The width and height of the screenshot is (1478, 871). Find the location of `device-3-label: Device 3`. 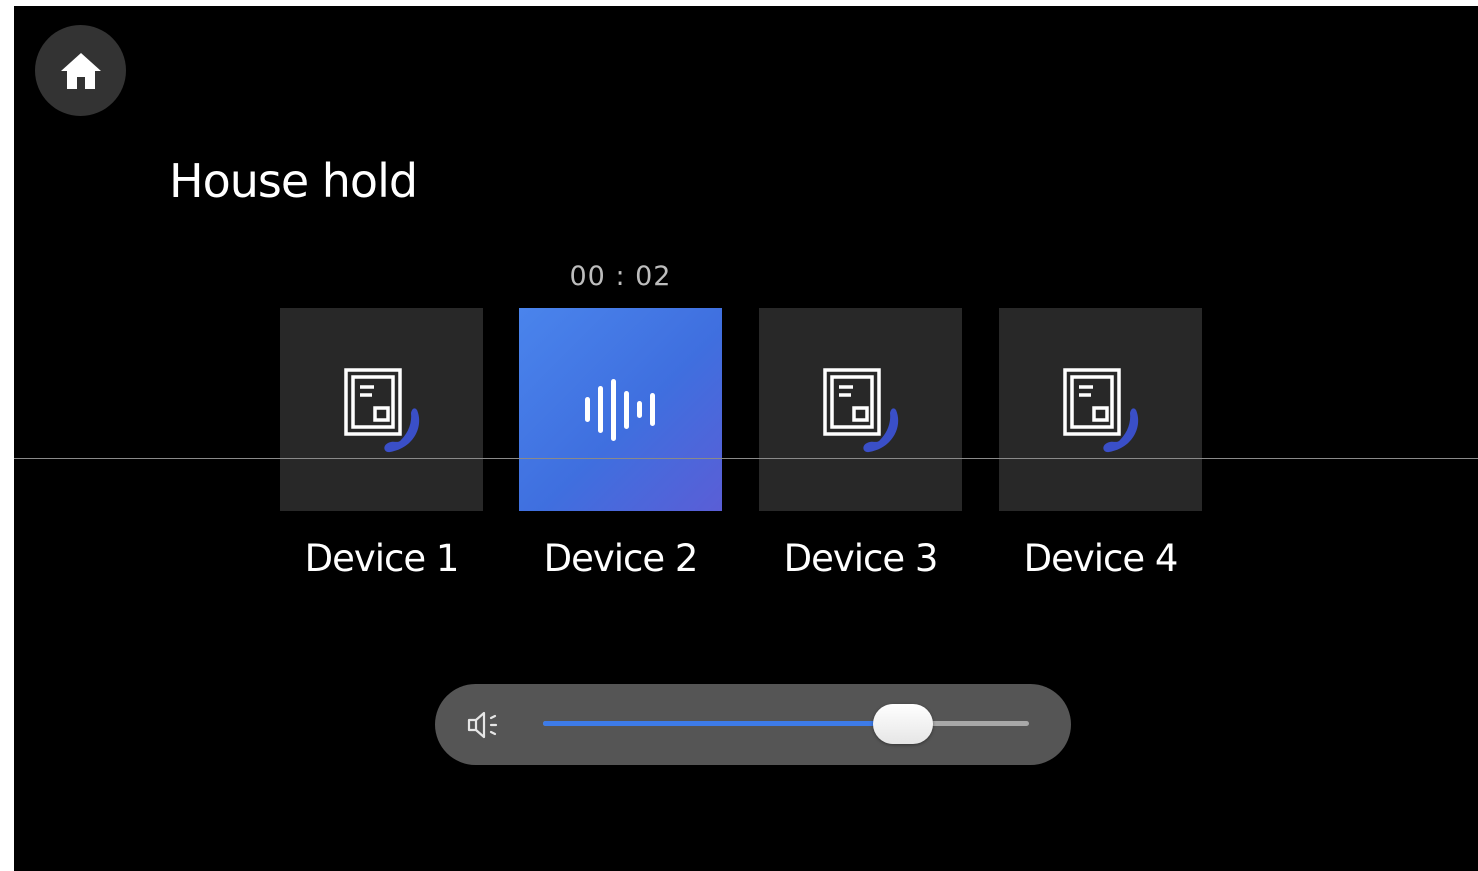

device-3-label: Device 3 is located at coordinates (861, 558).